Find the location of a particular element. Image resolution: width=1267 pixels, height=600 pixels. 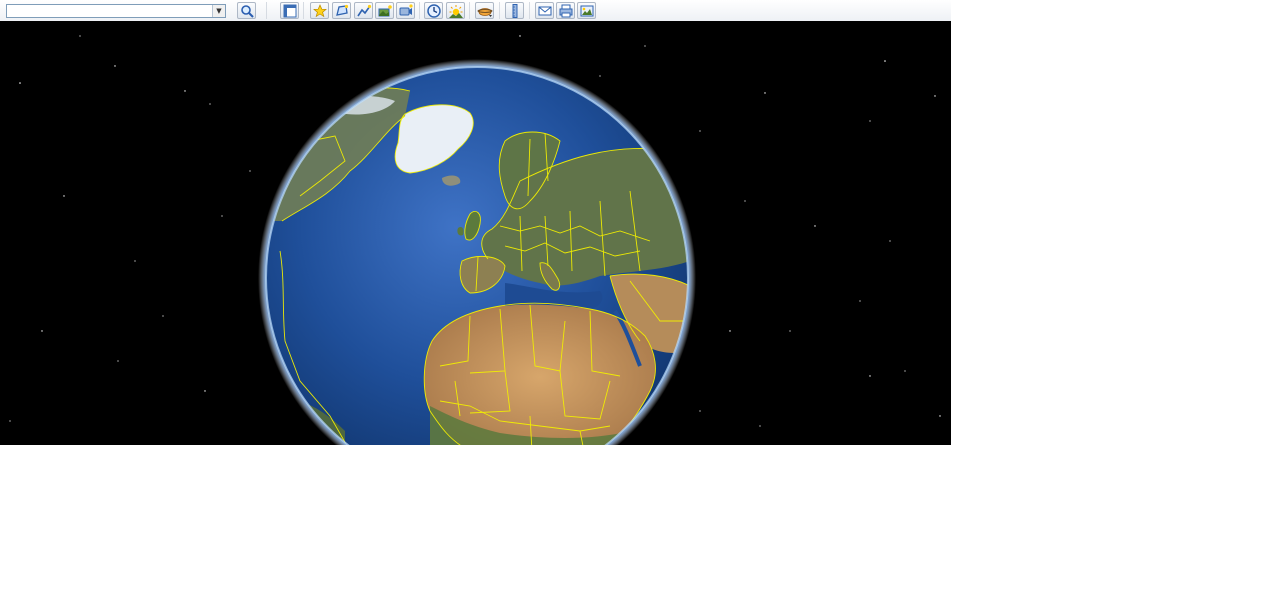

add-placemark-icon is located at coordinates (320, 11).